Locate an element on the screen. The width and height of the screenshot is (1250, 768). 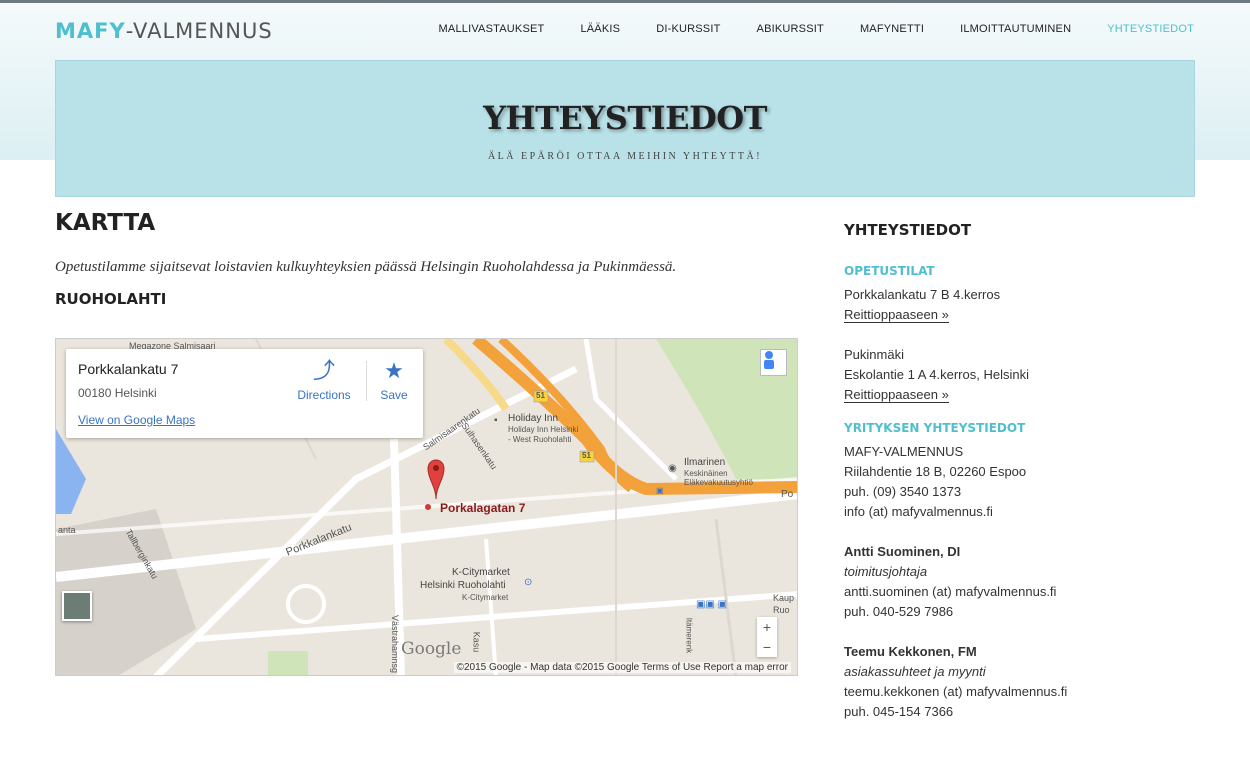
map-heading: KARTTA is located at coordinates (105, 223).